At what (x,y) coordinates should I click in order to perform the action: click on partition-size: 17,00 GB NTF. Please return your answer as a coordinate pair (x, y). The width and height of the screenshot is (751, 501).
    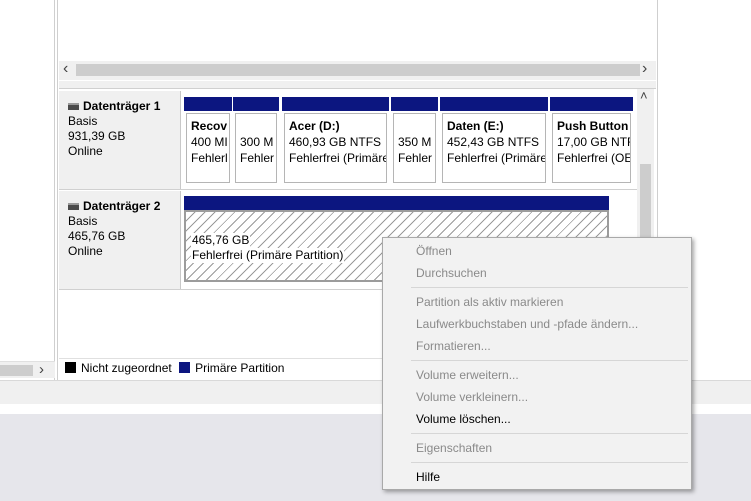
    Looking at the image, I should click on (594, 142).